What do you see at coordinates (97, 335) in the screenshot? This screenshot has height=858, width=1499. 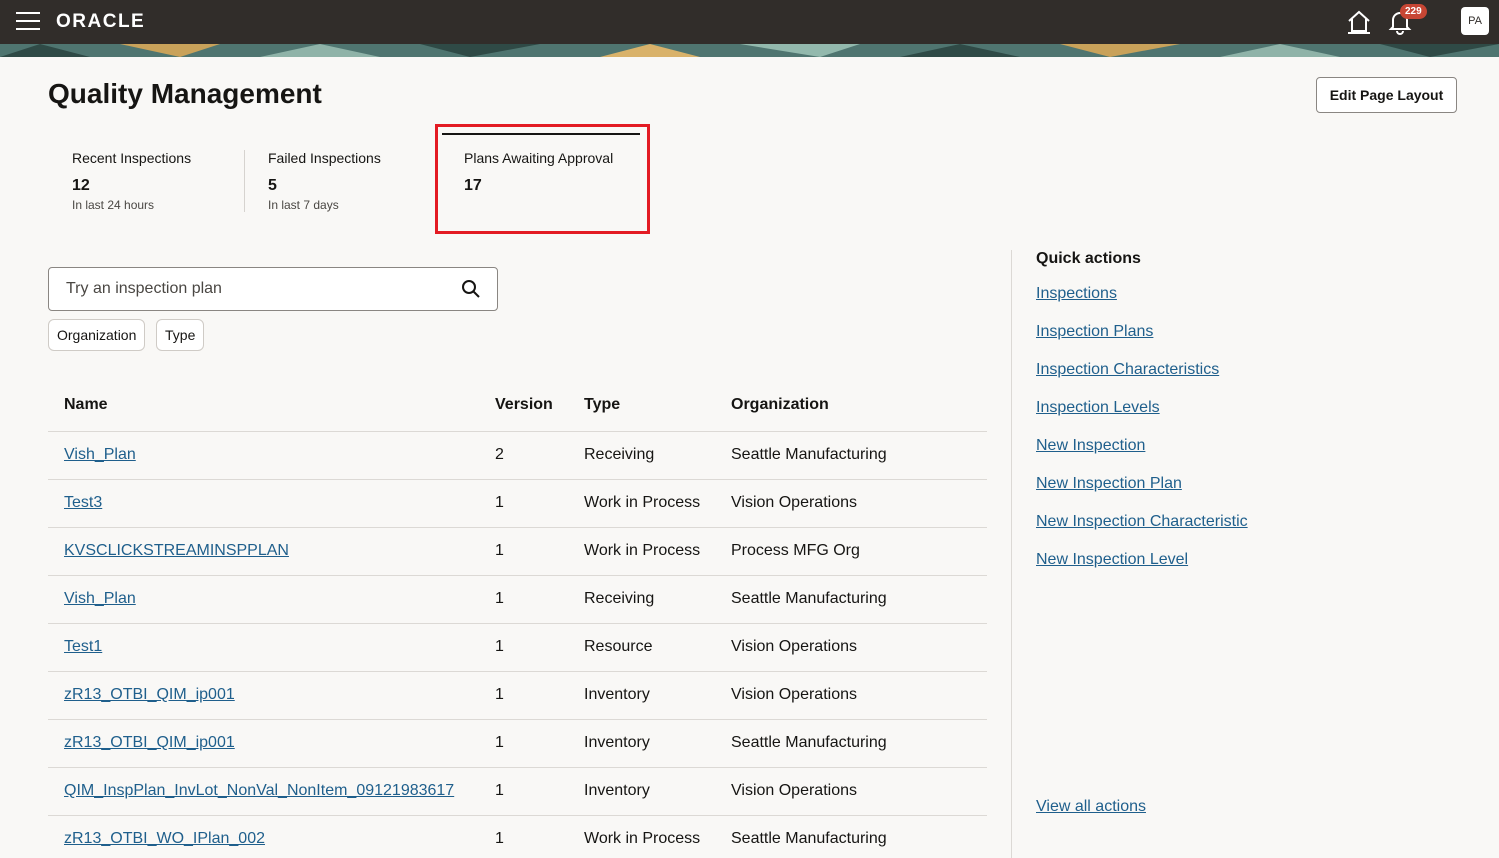 I see `filter-chip-organization: Organization` at bounding box center [97, 335].